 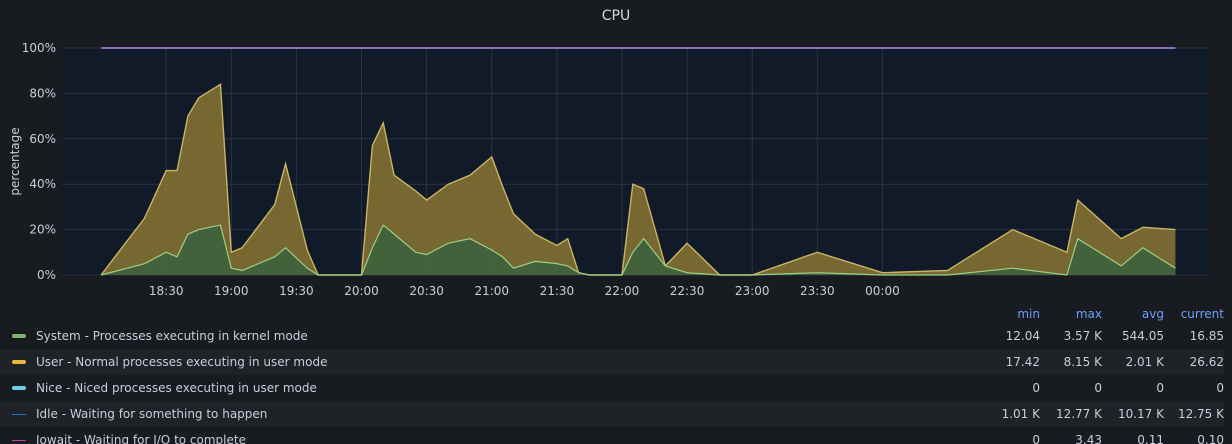 I want to click on panel-title: CPU, so click(x=616, y=16).